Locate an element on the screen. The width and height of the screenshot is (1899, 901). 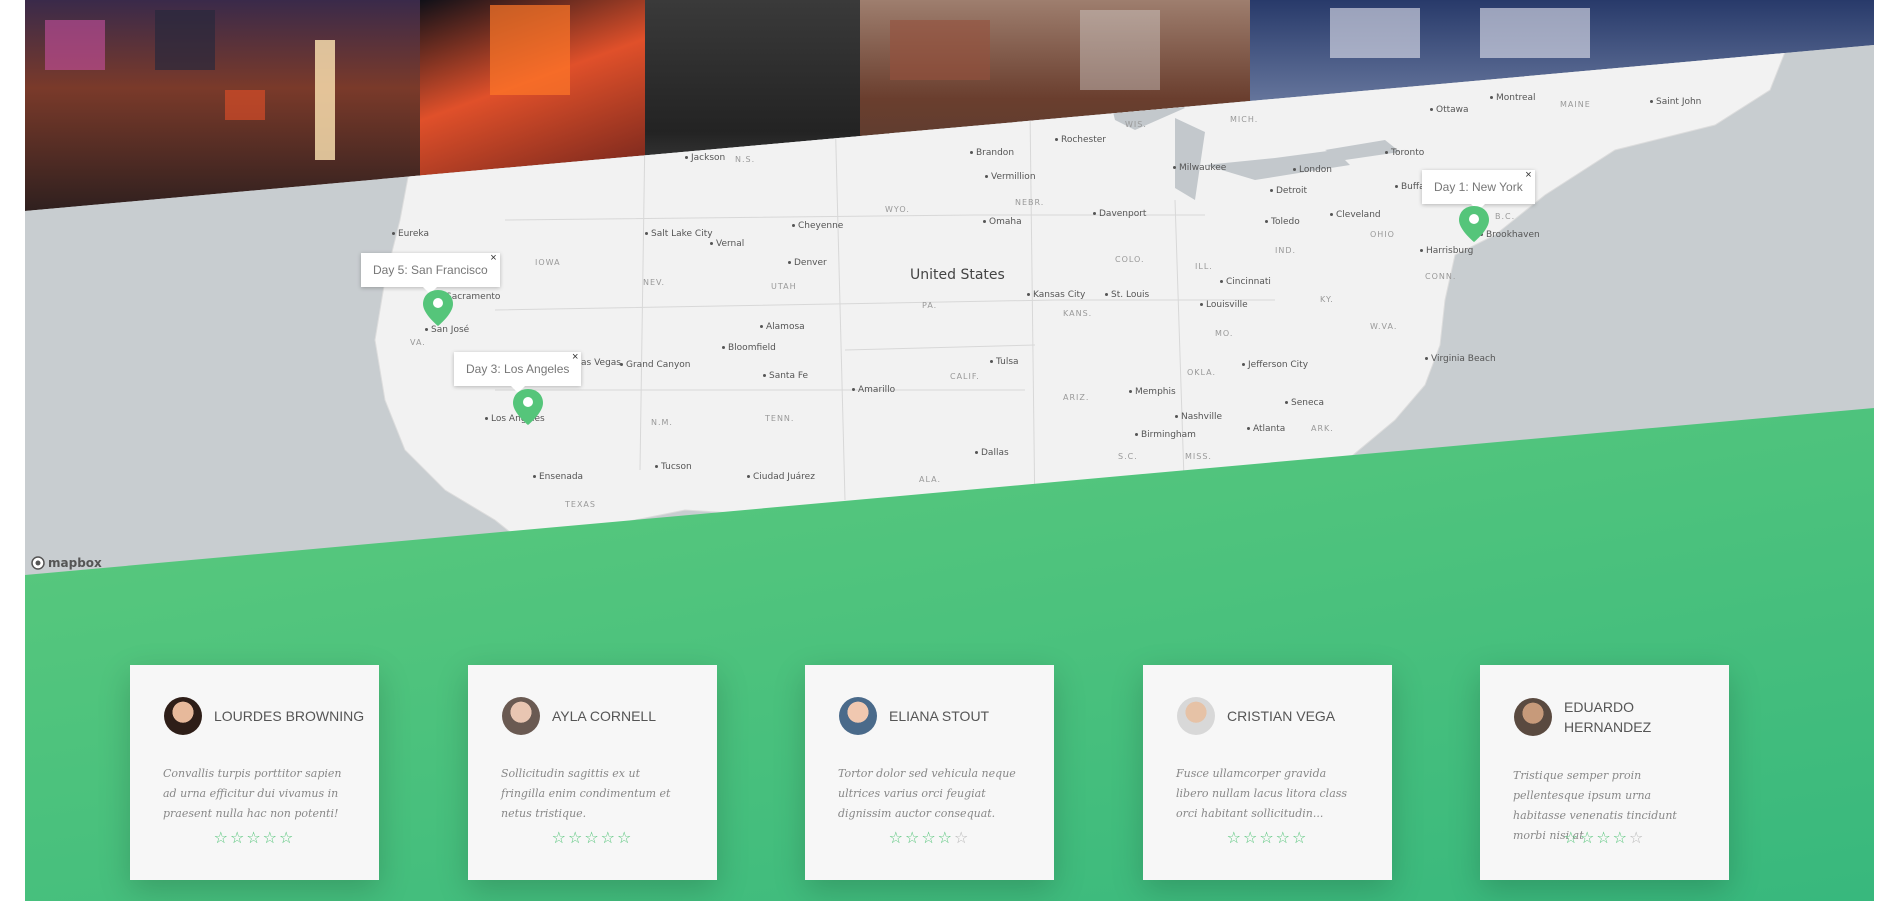
map-state-label: KANS. is located at coordinates (1078, 313).